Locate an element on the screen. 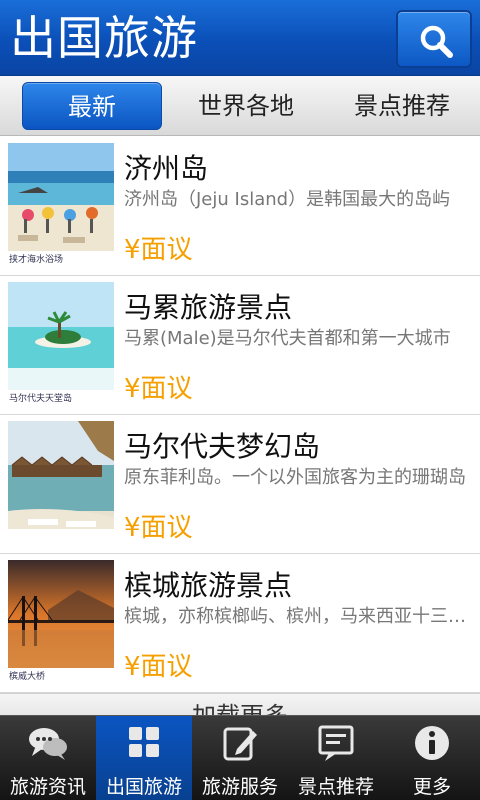  nav-travel-news: 旅游资讯 is located at coordinates (48, 758).